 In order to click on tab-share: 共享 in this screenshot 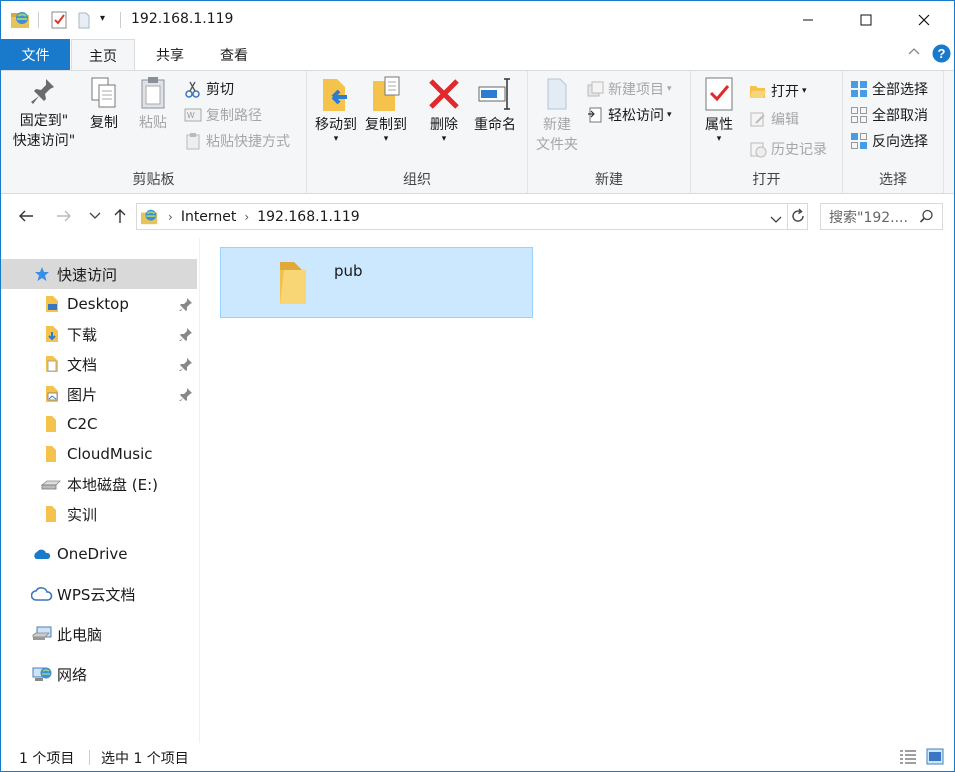, I will do `click(170, 54)`.